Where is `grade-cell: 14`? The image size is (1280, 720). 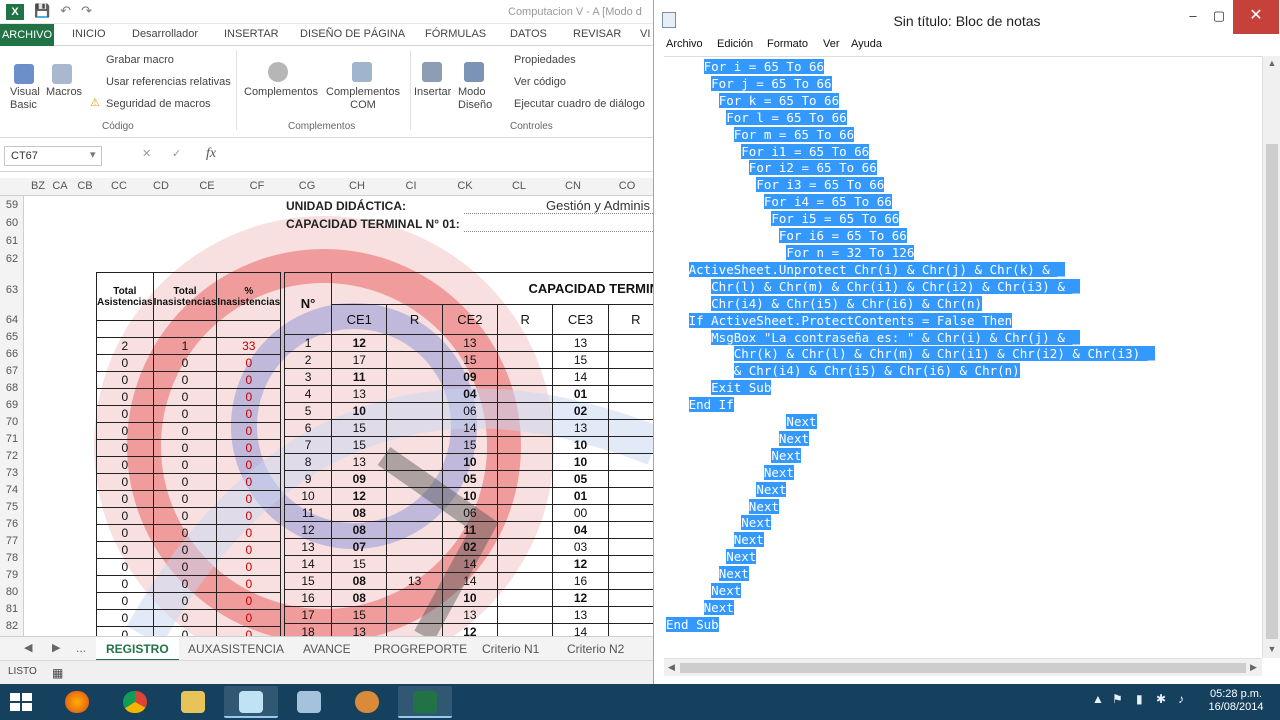
grade-cell: 14 is located at coordinates (470, 428).